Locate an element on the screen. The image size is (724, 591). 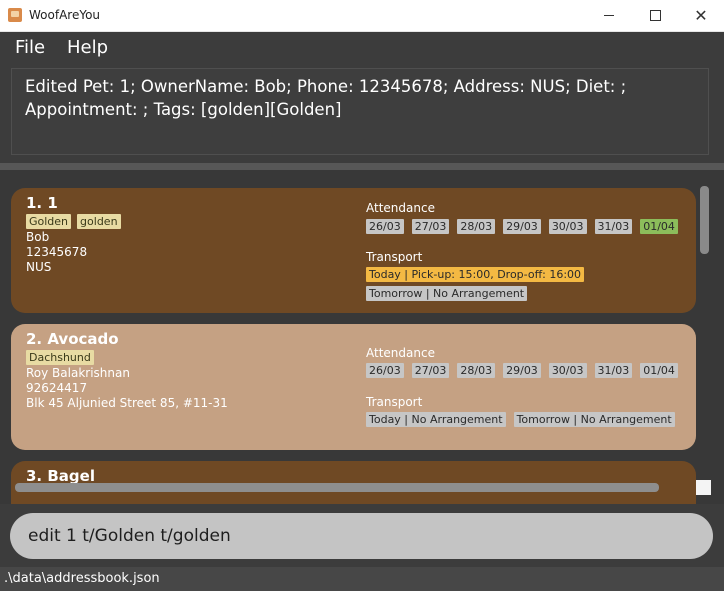
tag: Dachshund is located at coordinates (60, 357).